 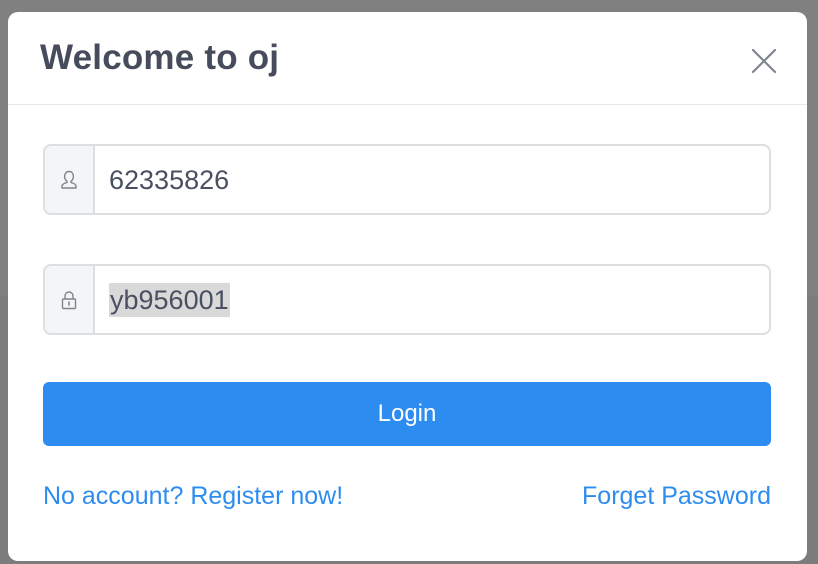 I want to click on username-field: 62335826, so click(x=407, y=179).